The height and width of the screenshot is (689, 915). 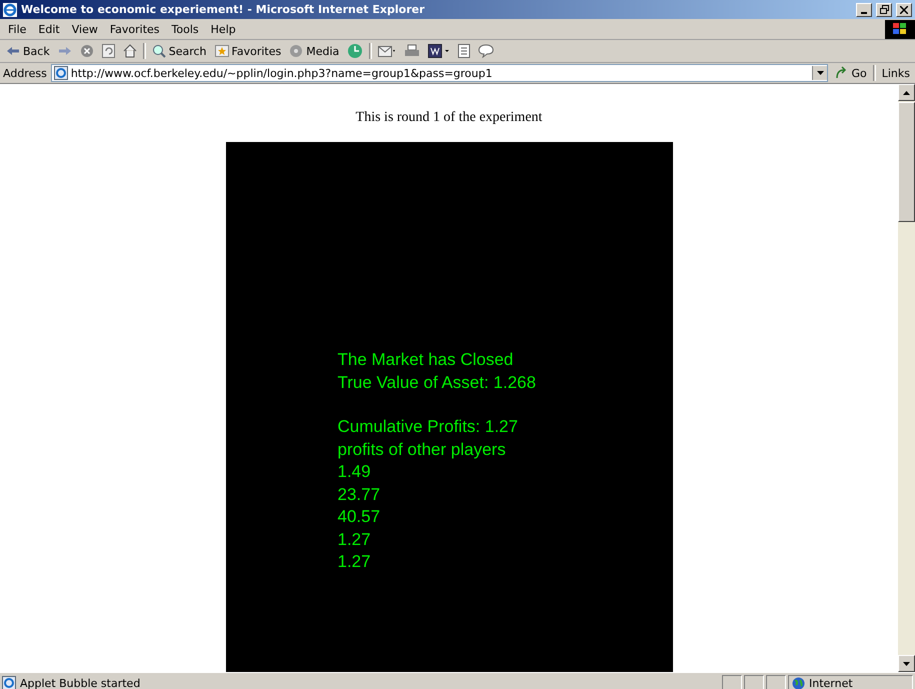 What do you see at coordinates (896, 73) in the screenshot?
I see `links-button: Links` at bounding box center [896, 73].